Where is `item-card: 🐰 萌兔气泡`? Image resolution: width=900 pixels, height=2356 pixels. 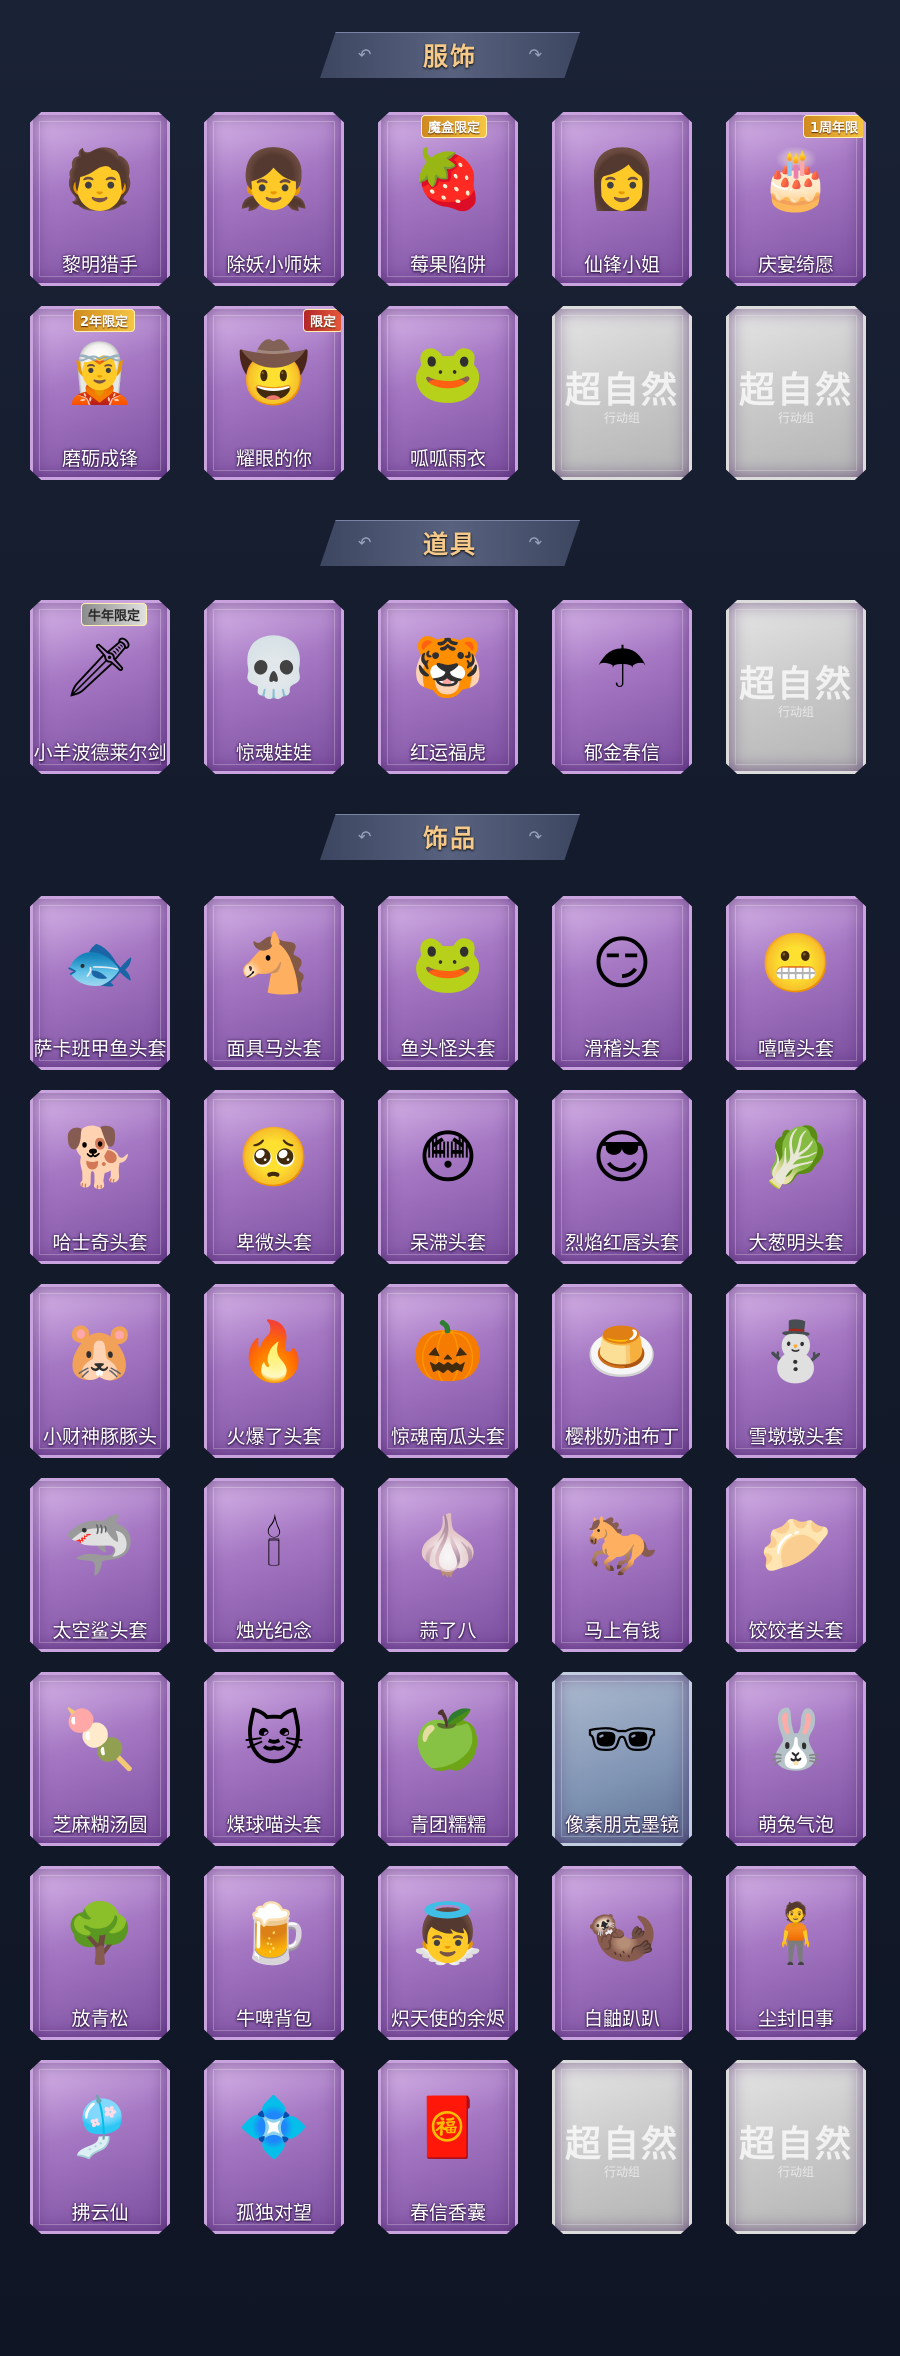 item-card: 🐰 萌兔气泡 is located at coordinates (796, 1759).